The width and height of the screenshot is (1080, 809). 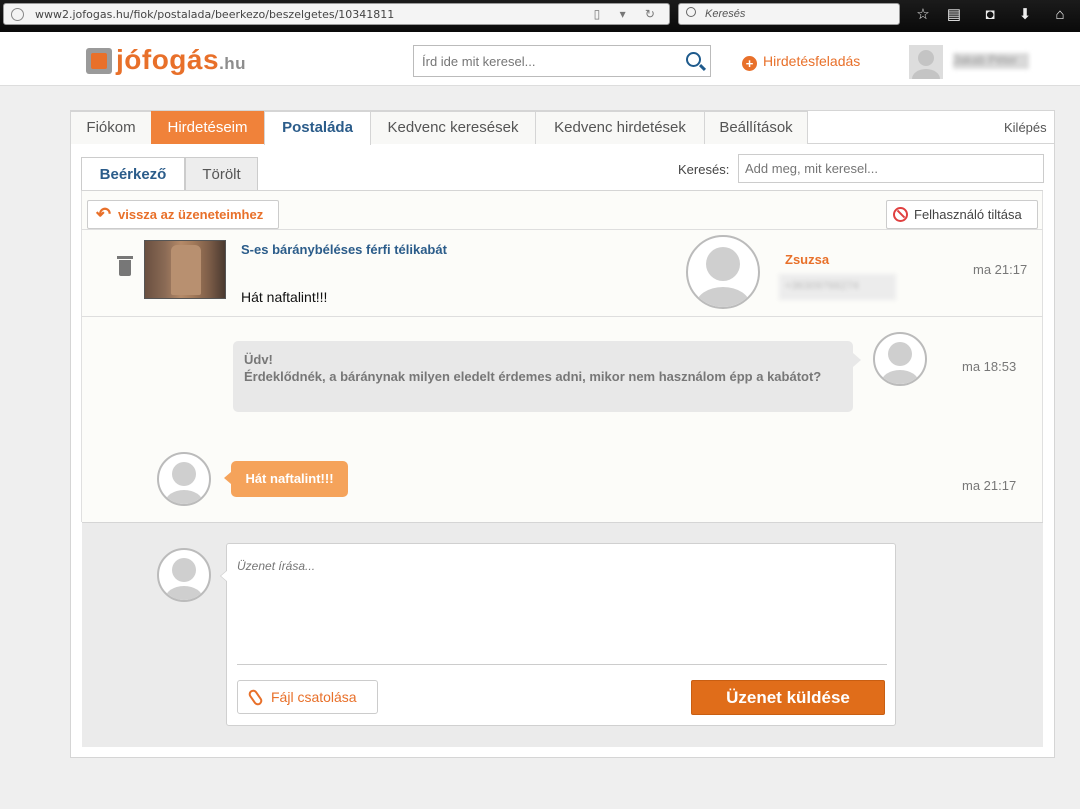 I want to click on site-search-input, so click(x=544, y=61).